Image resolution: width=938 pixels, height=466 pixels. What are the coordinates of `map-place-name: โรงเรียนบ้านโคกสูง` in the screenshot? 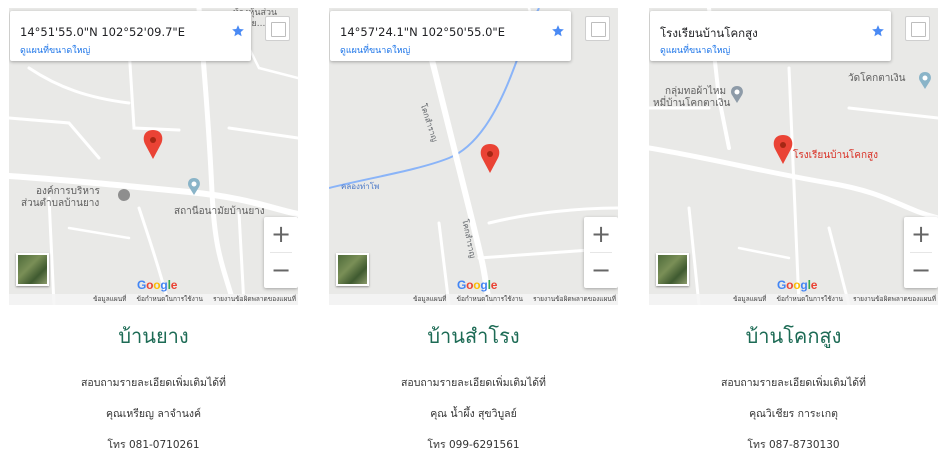 It's located at (709, 33).